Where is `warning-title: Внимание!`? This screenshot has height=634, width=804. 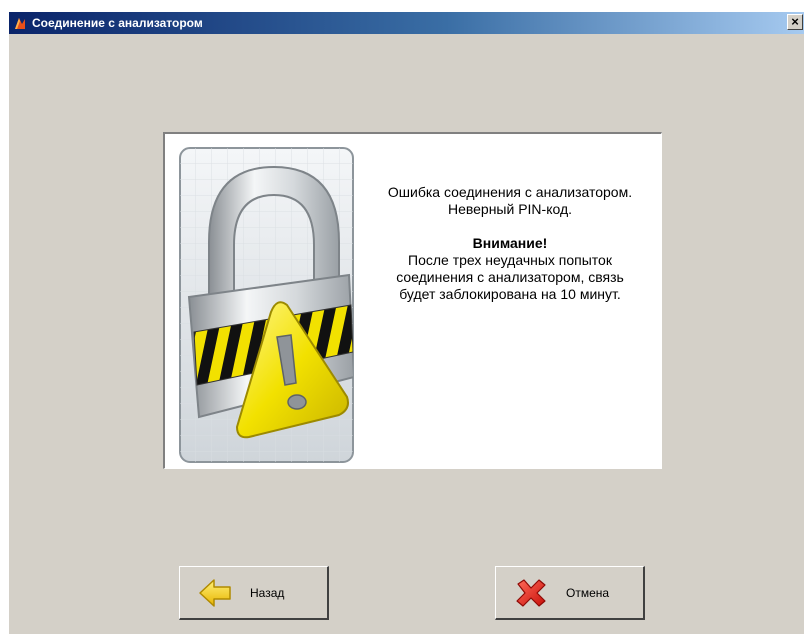 warning-title: Внимание! is located at coordinates (510, 243).